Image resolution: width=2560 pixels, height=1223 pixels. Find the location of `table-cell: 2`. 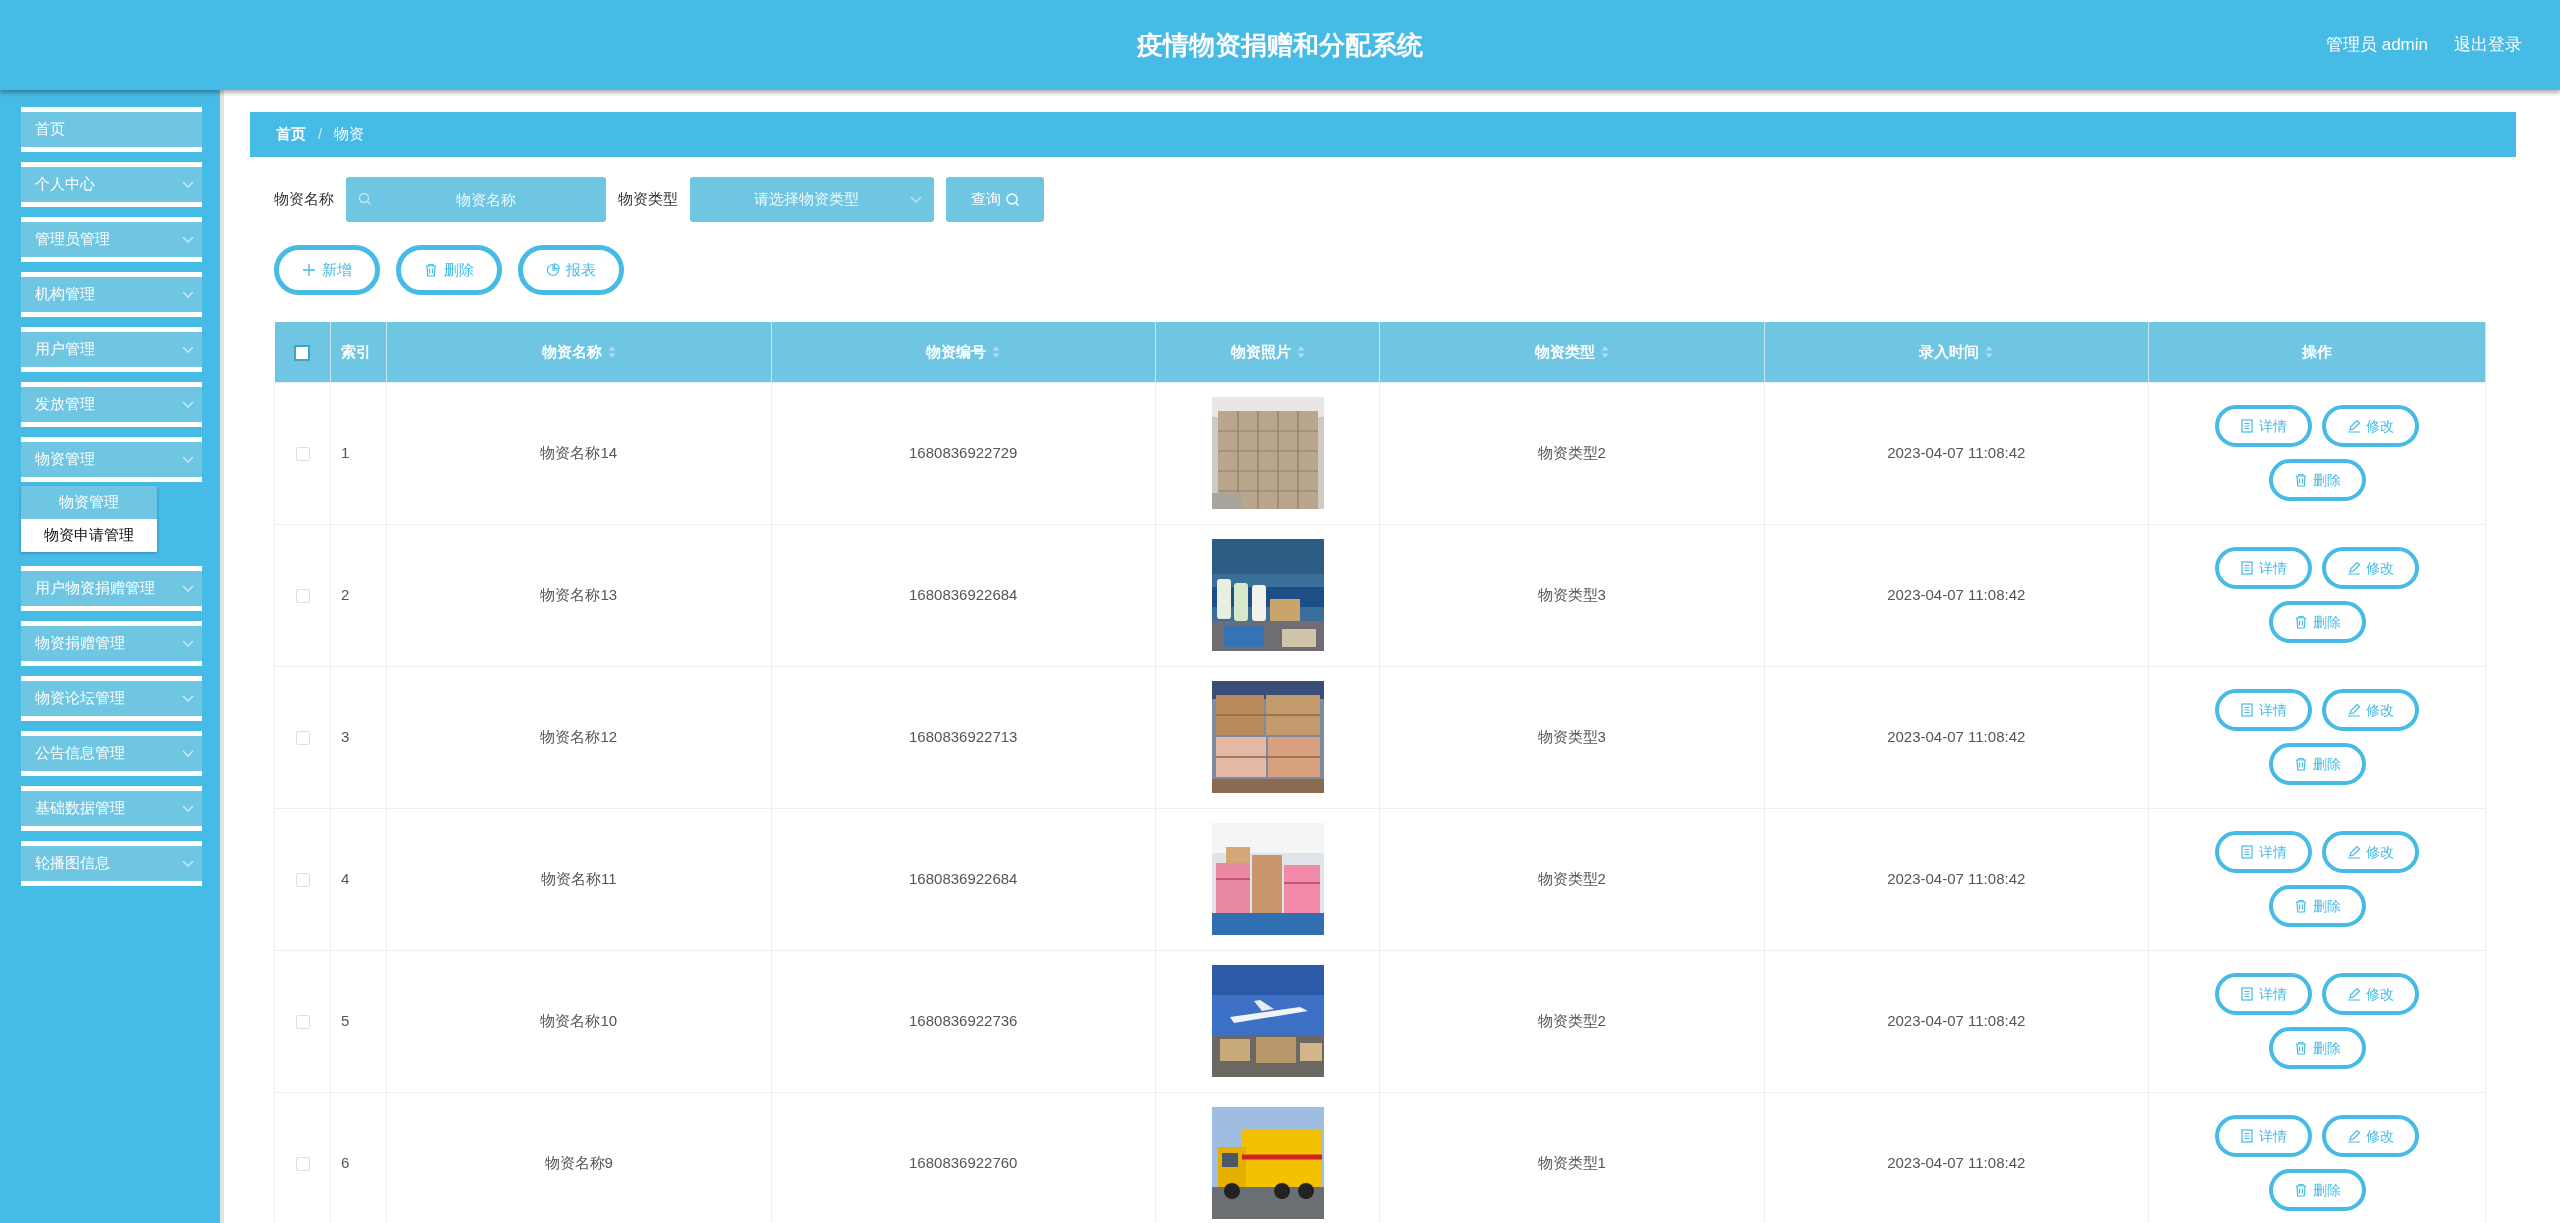

table-cell: 2 is located at coordinates (345, 594).